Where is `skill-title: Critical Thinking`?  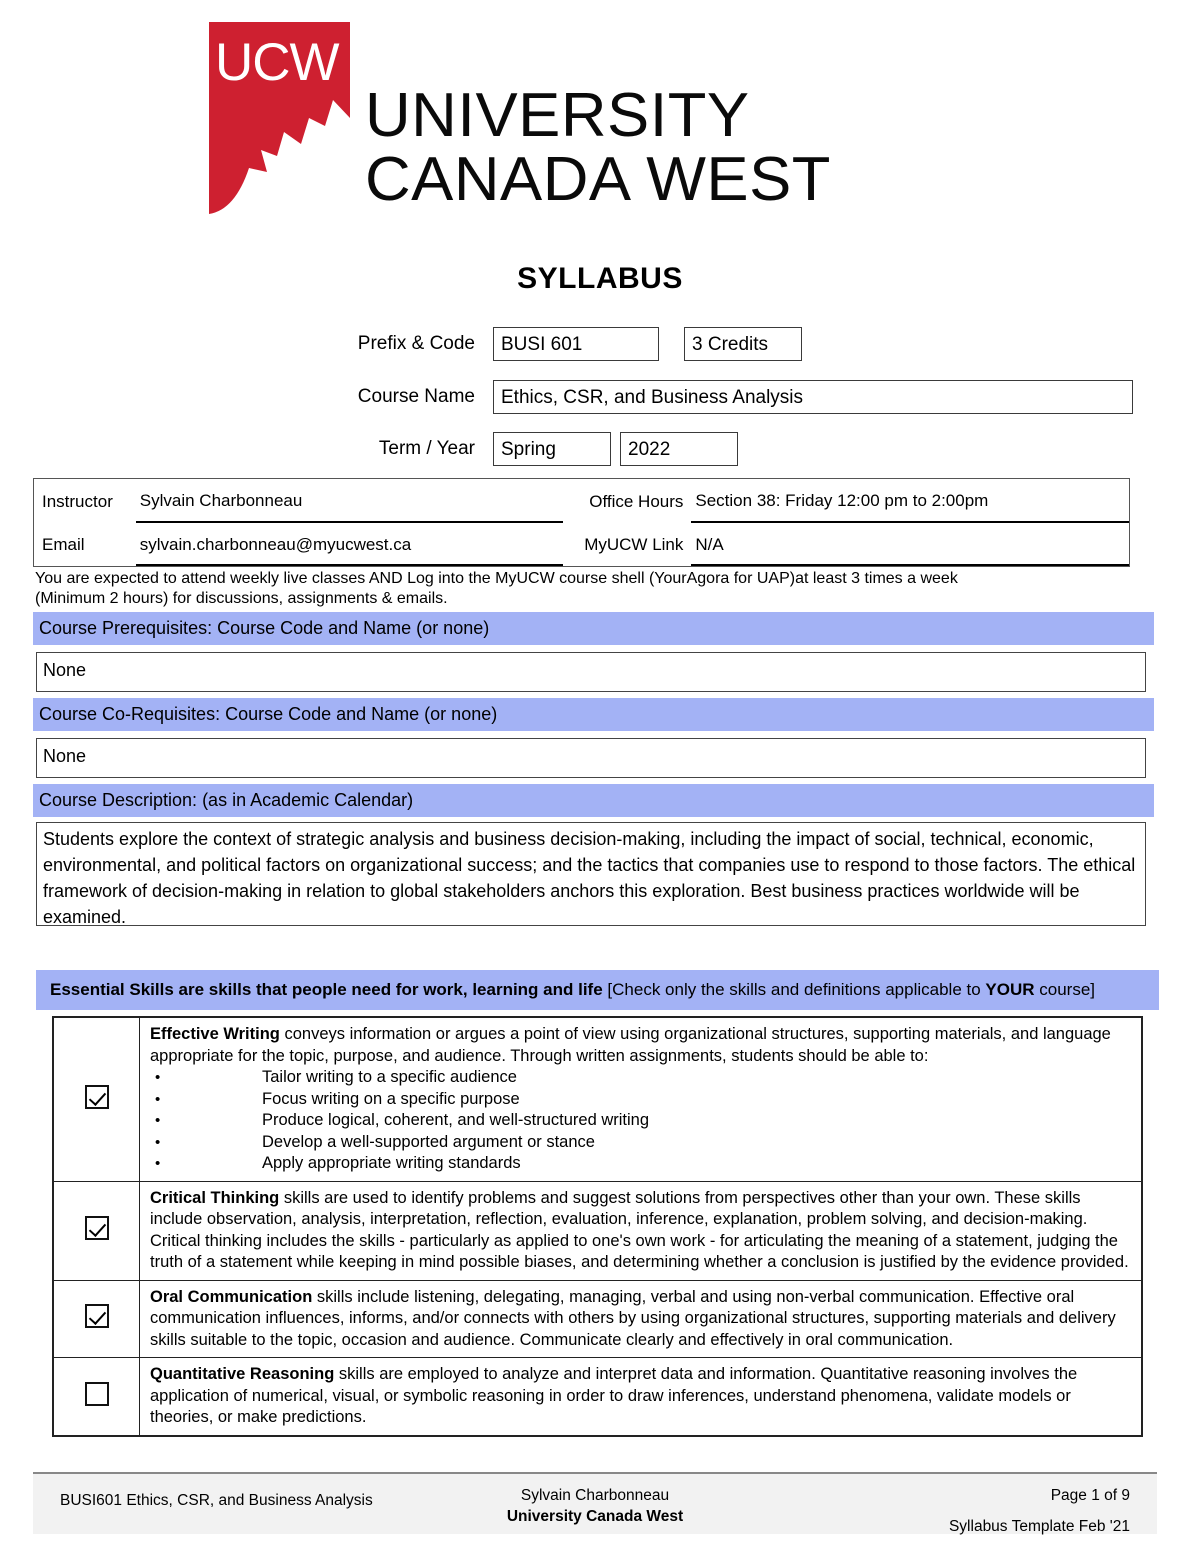 skill-title: Critical Thinking is located at coordinates (215, 1197).